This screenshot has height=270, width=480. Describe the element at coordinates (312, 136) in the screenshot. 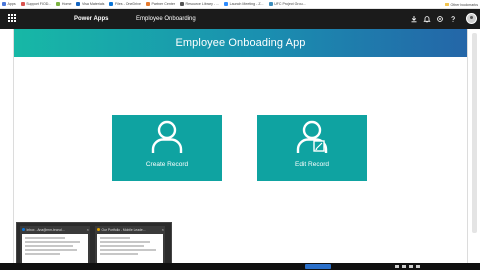

I see `person-edit-icon` at that location.